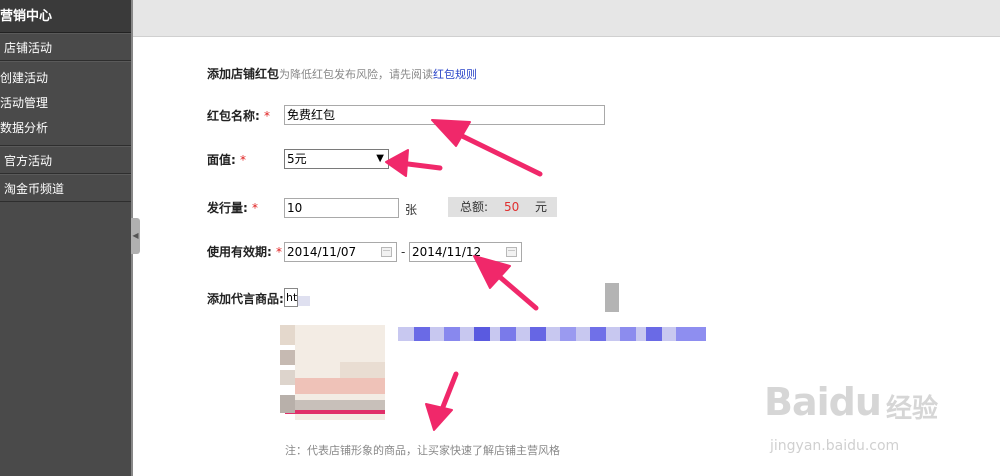 This screenshot has height=476, width=1000. What do you see at coordinates (444, 115) in the screenshot?
I see `name-input: 免费红包` at bounding box center [444, 115].